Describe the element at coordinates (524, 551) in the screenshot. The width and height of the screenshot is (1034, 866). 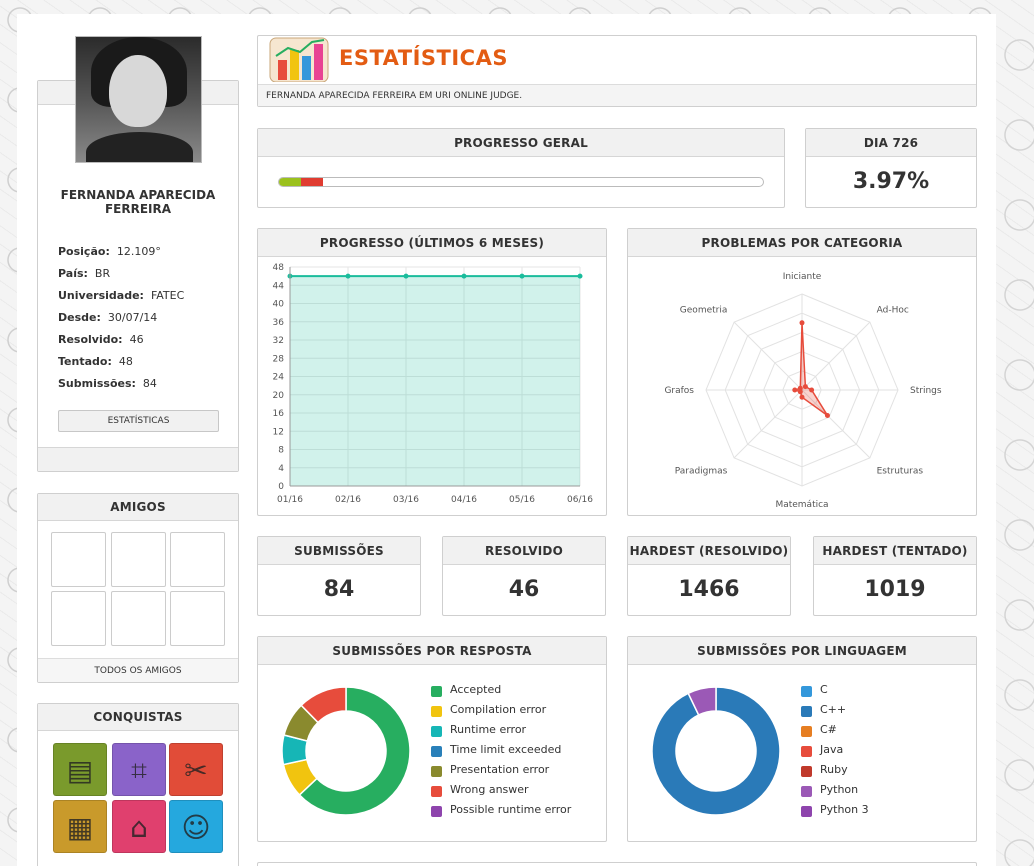
I see `counter-title: RESOLVIDO` at that location.